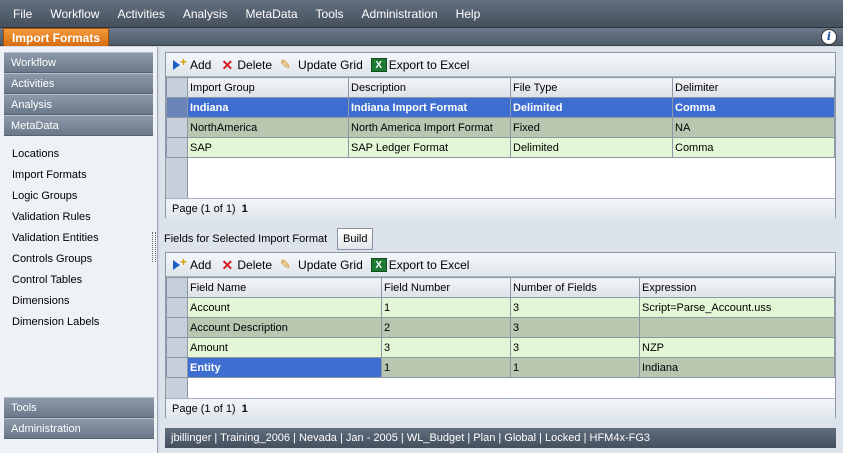  Describe the element at coordinates (591, 87) in the screenshot. I see `col-file-type: File Type` at that location.